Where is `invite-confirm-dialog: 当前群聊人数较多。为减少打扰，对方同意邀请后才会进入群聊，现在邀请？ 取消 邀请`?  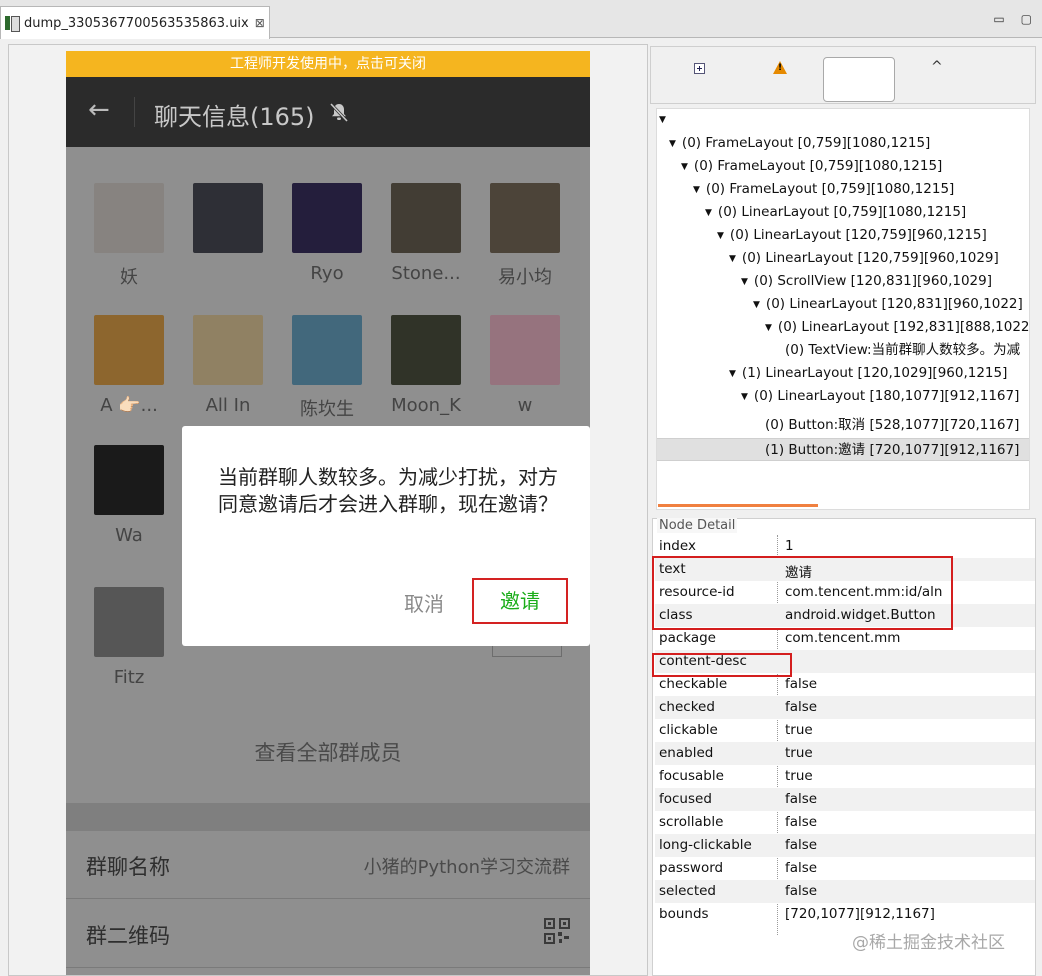 invite-confirm-dialog: 当前群聊人数较多。为减少打扰，对方同意邀请后才会进入群聊，现在邀请？ 取消 邀请 is located at coordinates (386, 536).